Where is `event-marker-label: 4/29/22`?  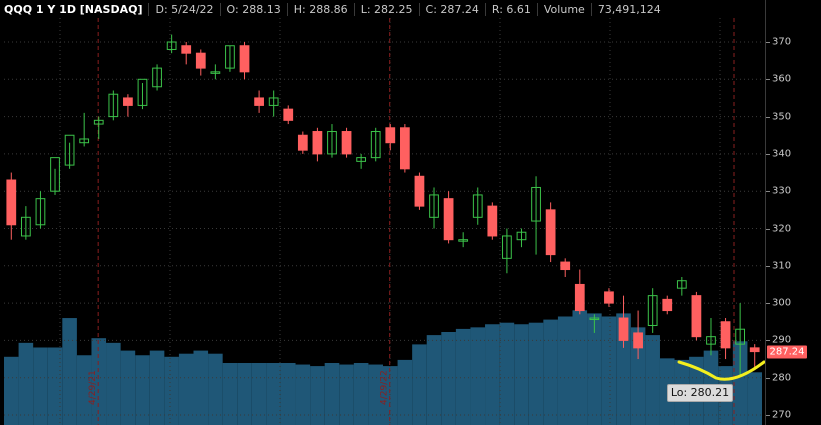 event-marker-label: 4/29/22 is located at coordinates (385, 387).